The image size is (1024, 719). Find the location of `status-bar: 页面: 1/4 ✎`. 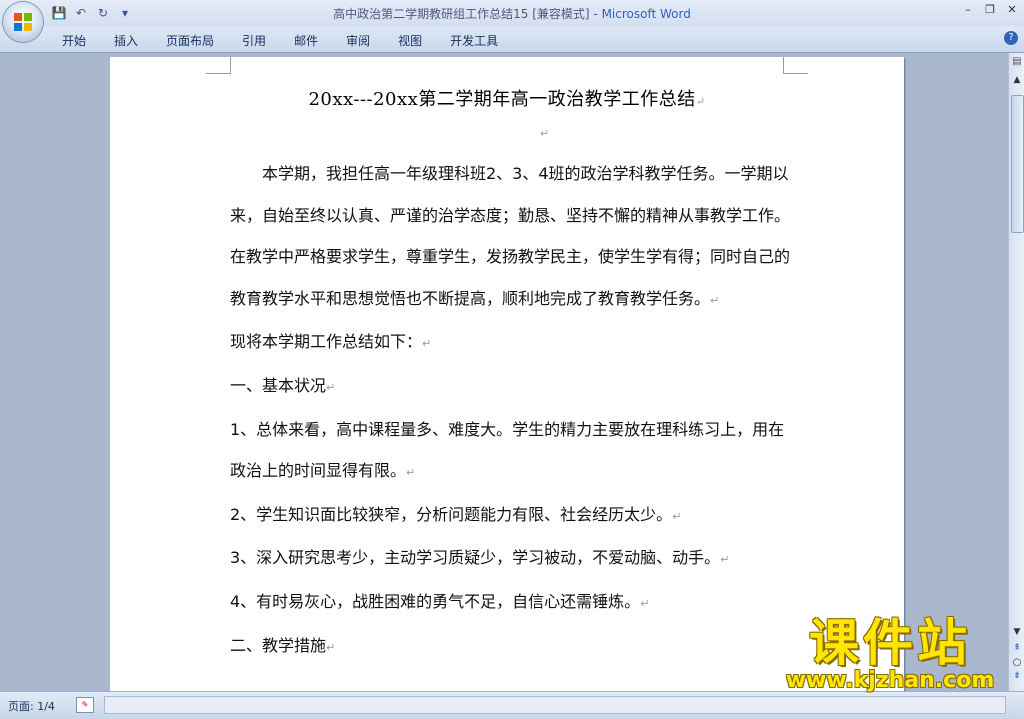

status-bar: 页面: 1/4 ✎ is located at coordinates (512, 705).